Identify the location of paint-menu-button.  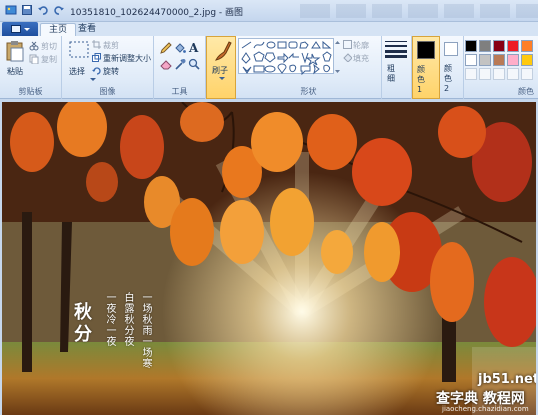
(20, 29).